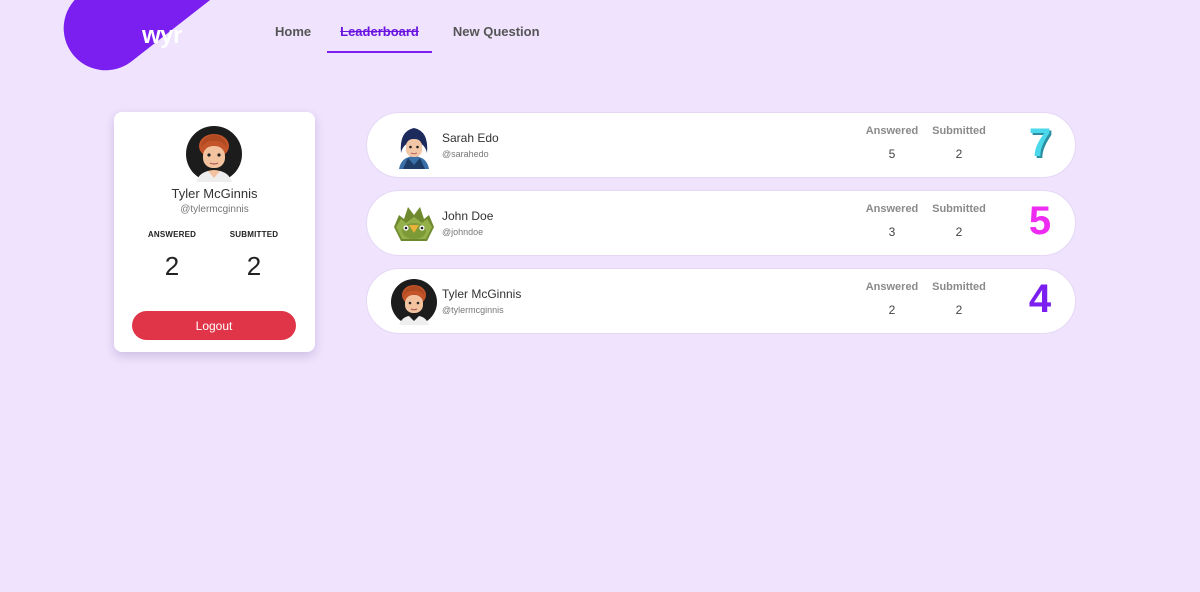 This screenshot has width=1200, height=592. I want to click on profile-submitted-label: SUBMITTED, so click(254, 234).